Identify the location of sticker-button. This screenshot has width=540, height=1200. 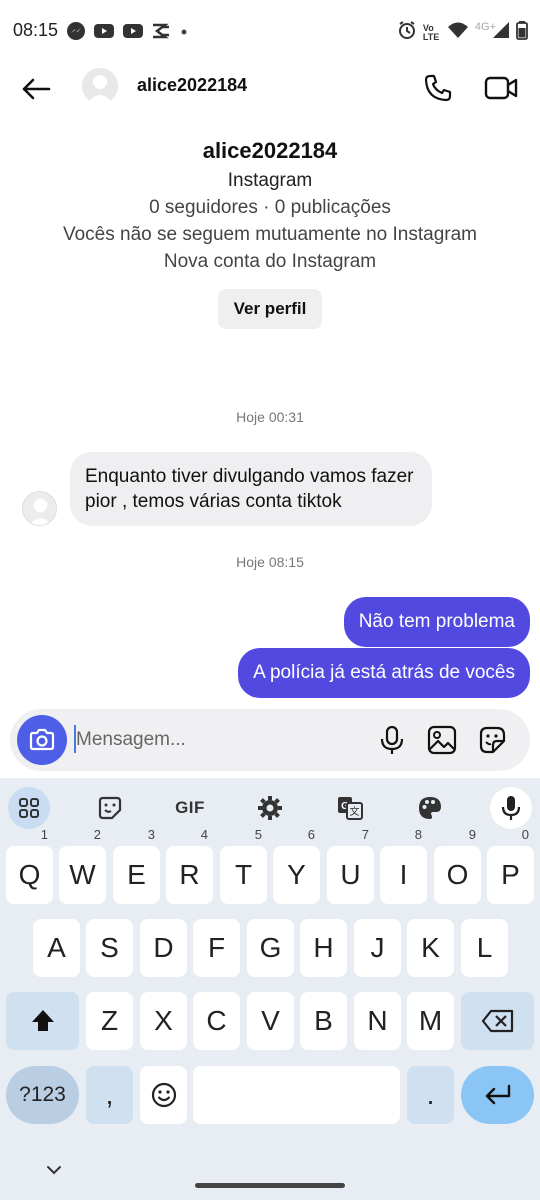
(492, 740).